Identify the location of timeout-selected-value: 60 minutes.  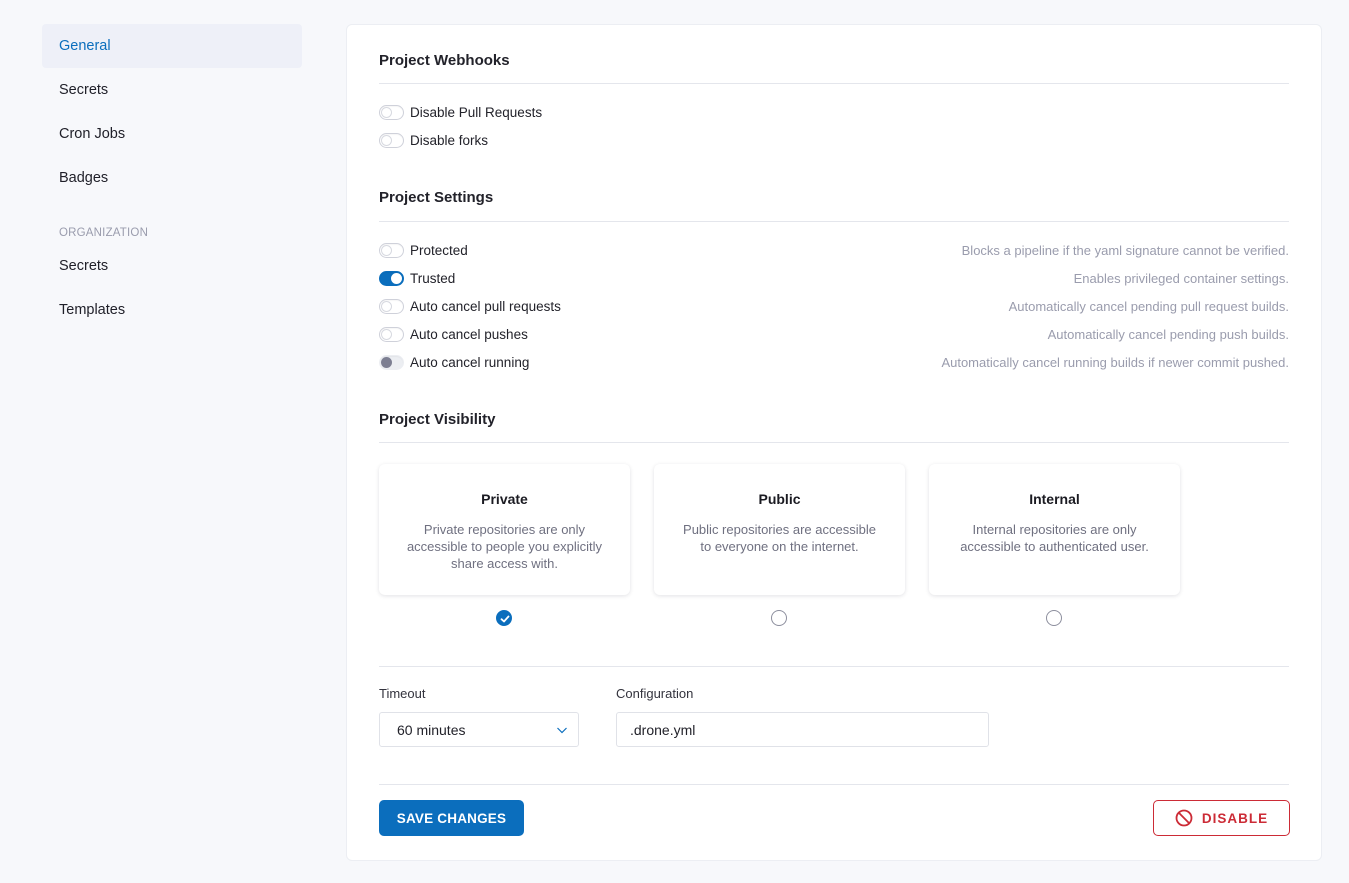
(431, 730).